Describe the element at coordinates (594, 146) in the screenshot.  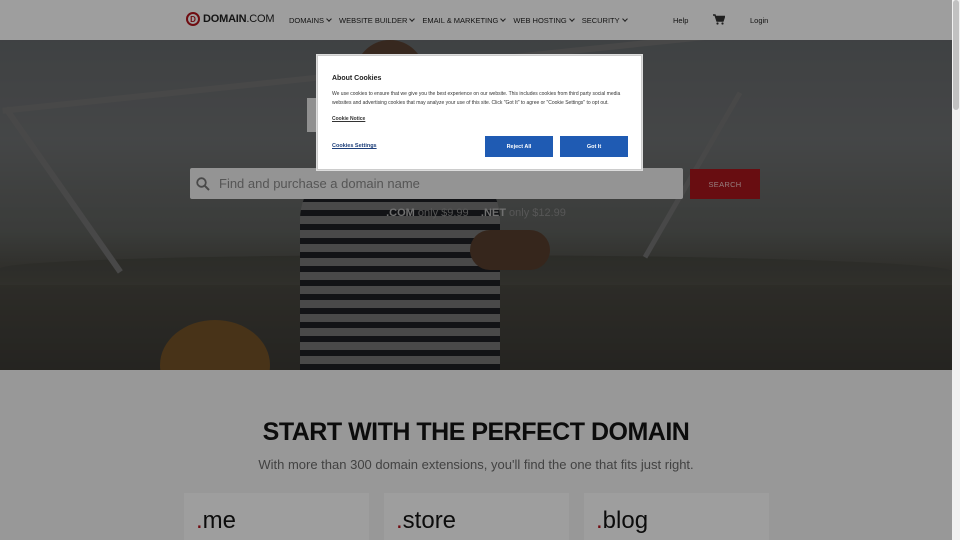
I see `got-it-button: Got It` at that location.